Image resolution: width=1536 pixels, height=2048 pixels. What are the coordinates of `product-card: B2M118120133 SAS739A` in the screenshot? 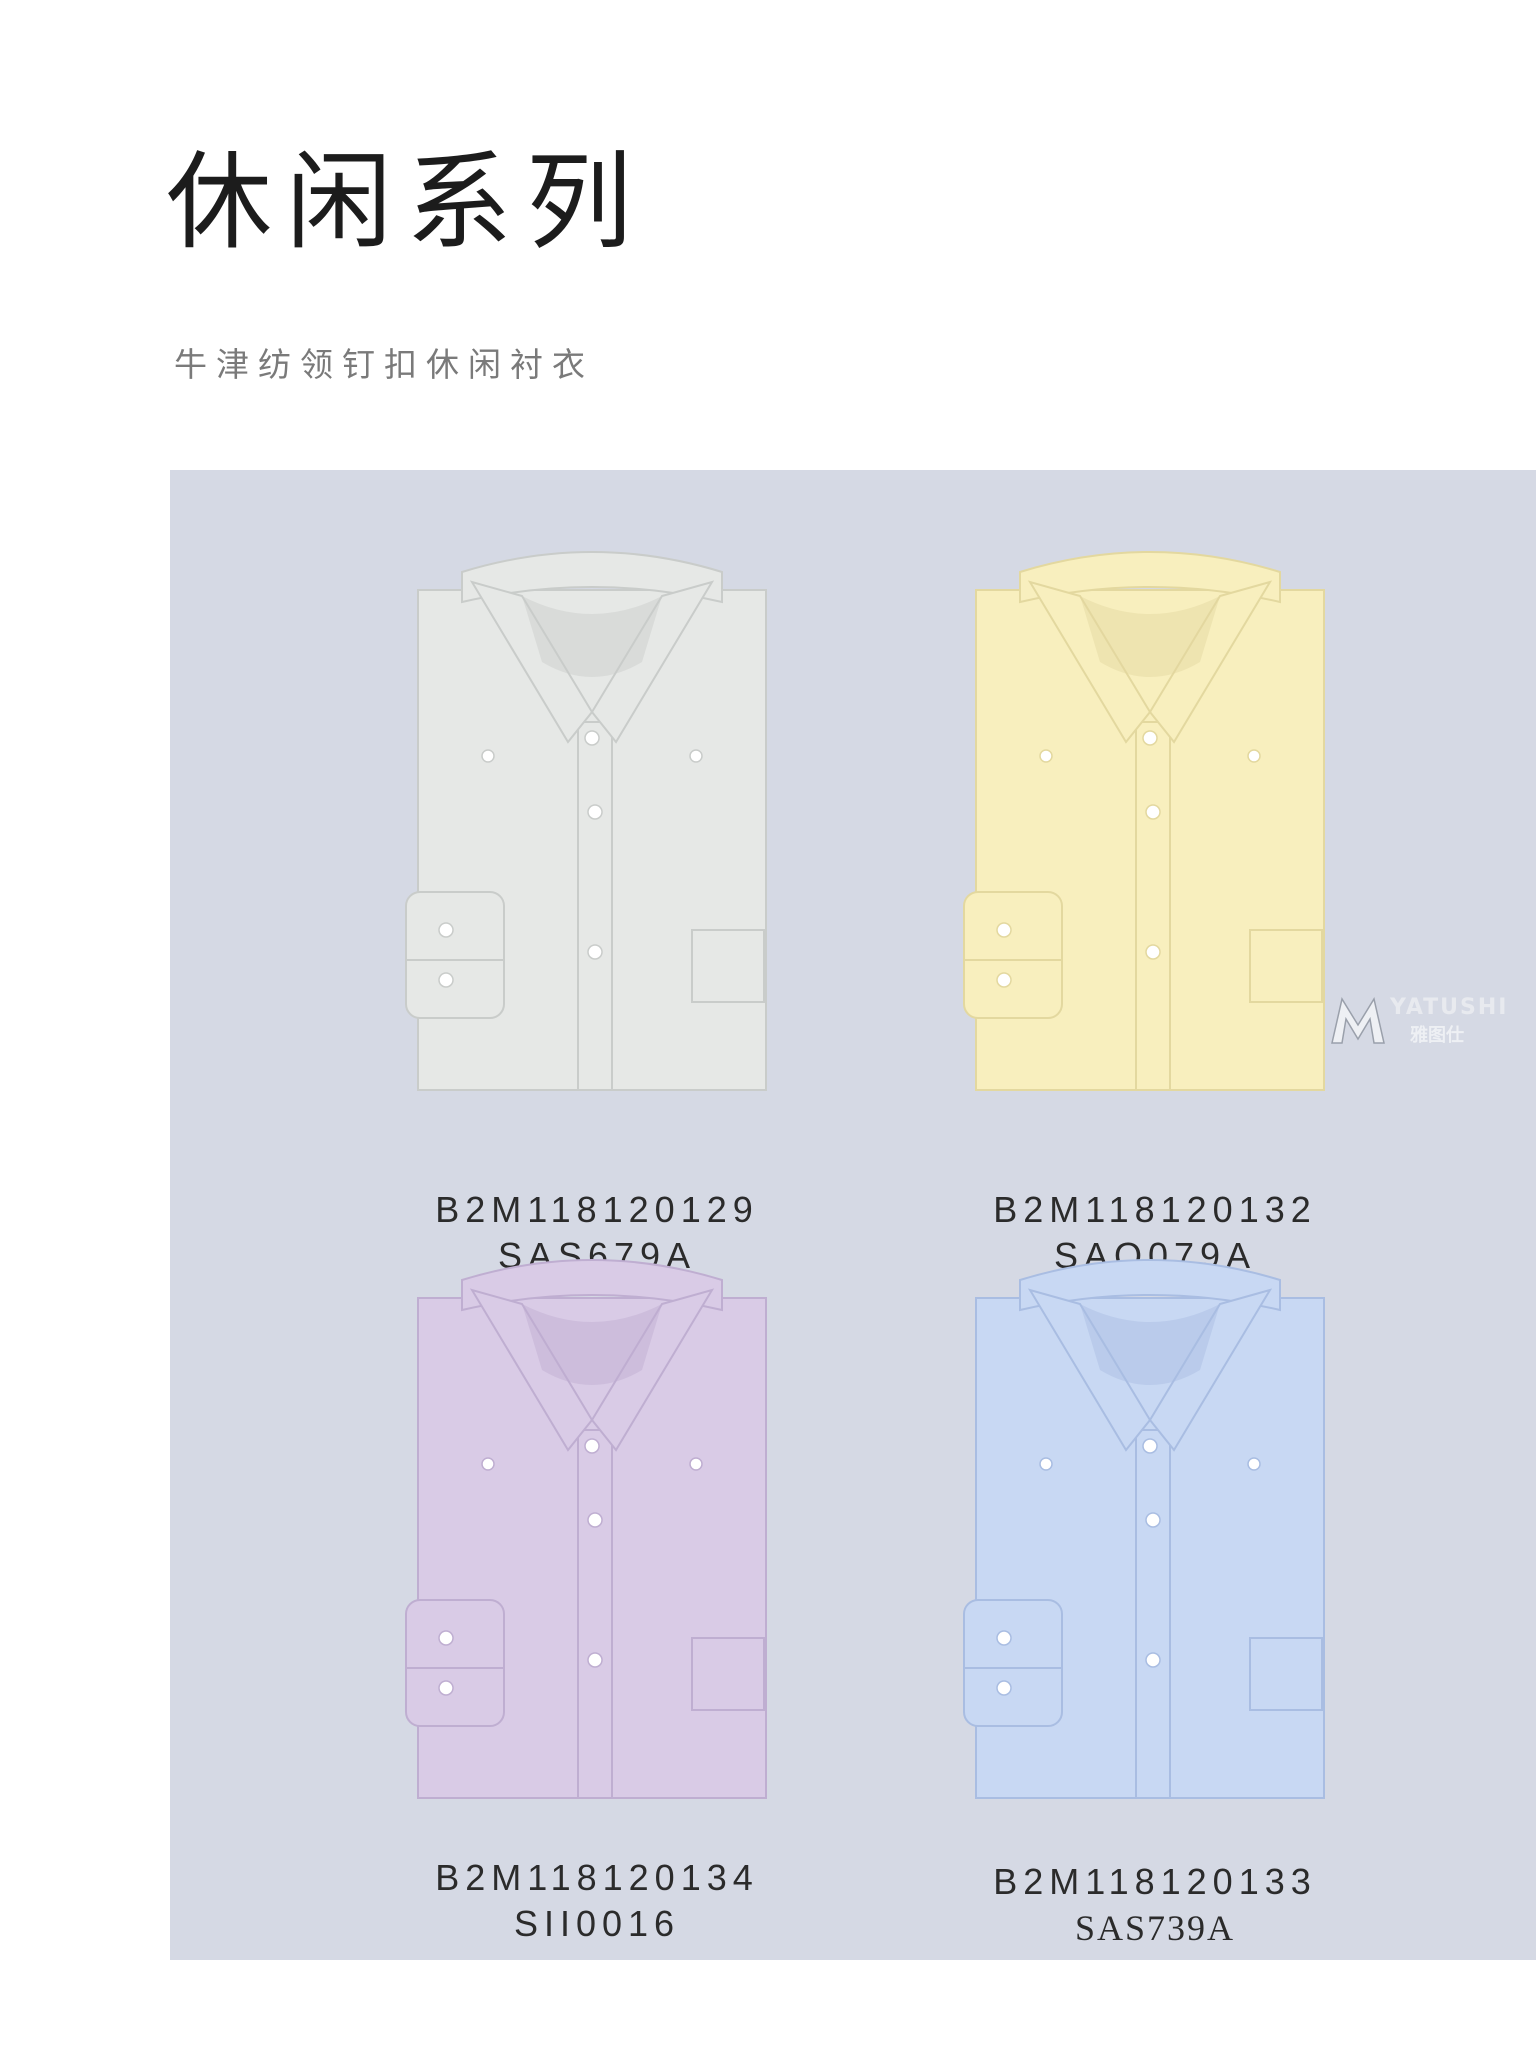 It's located at (1155, 1598).